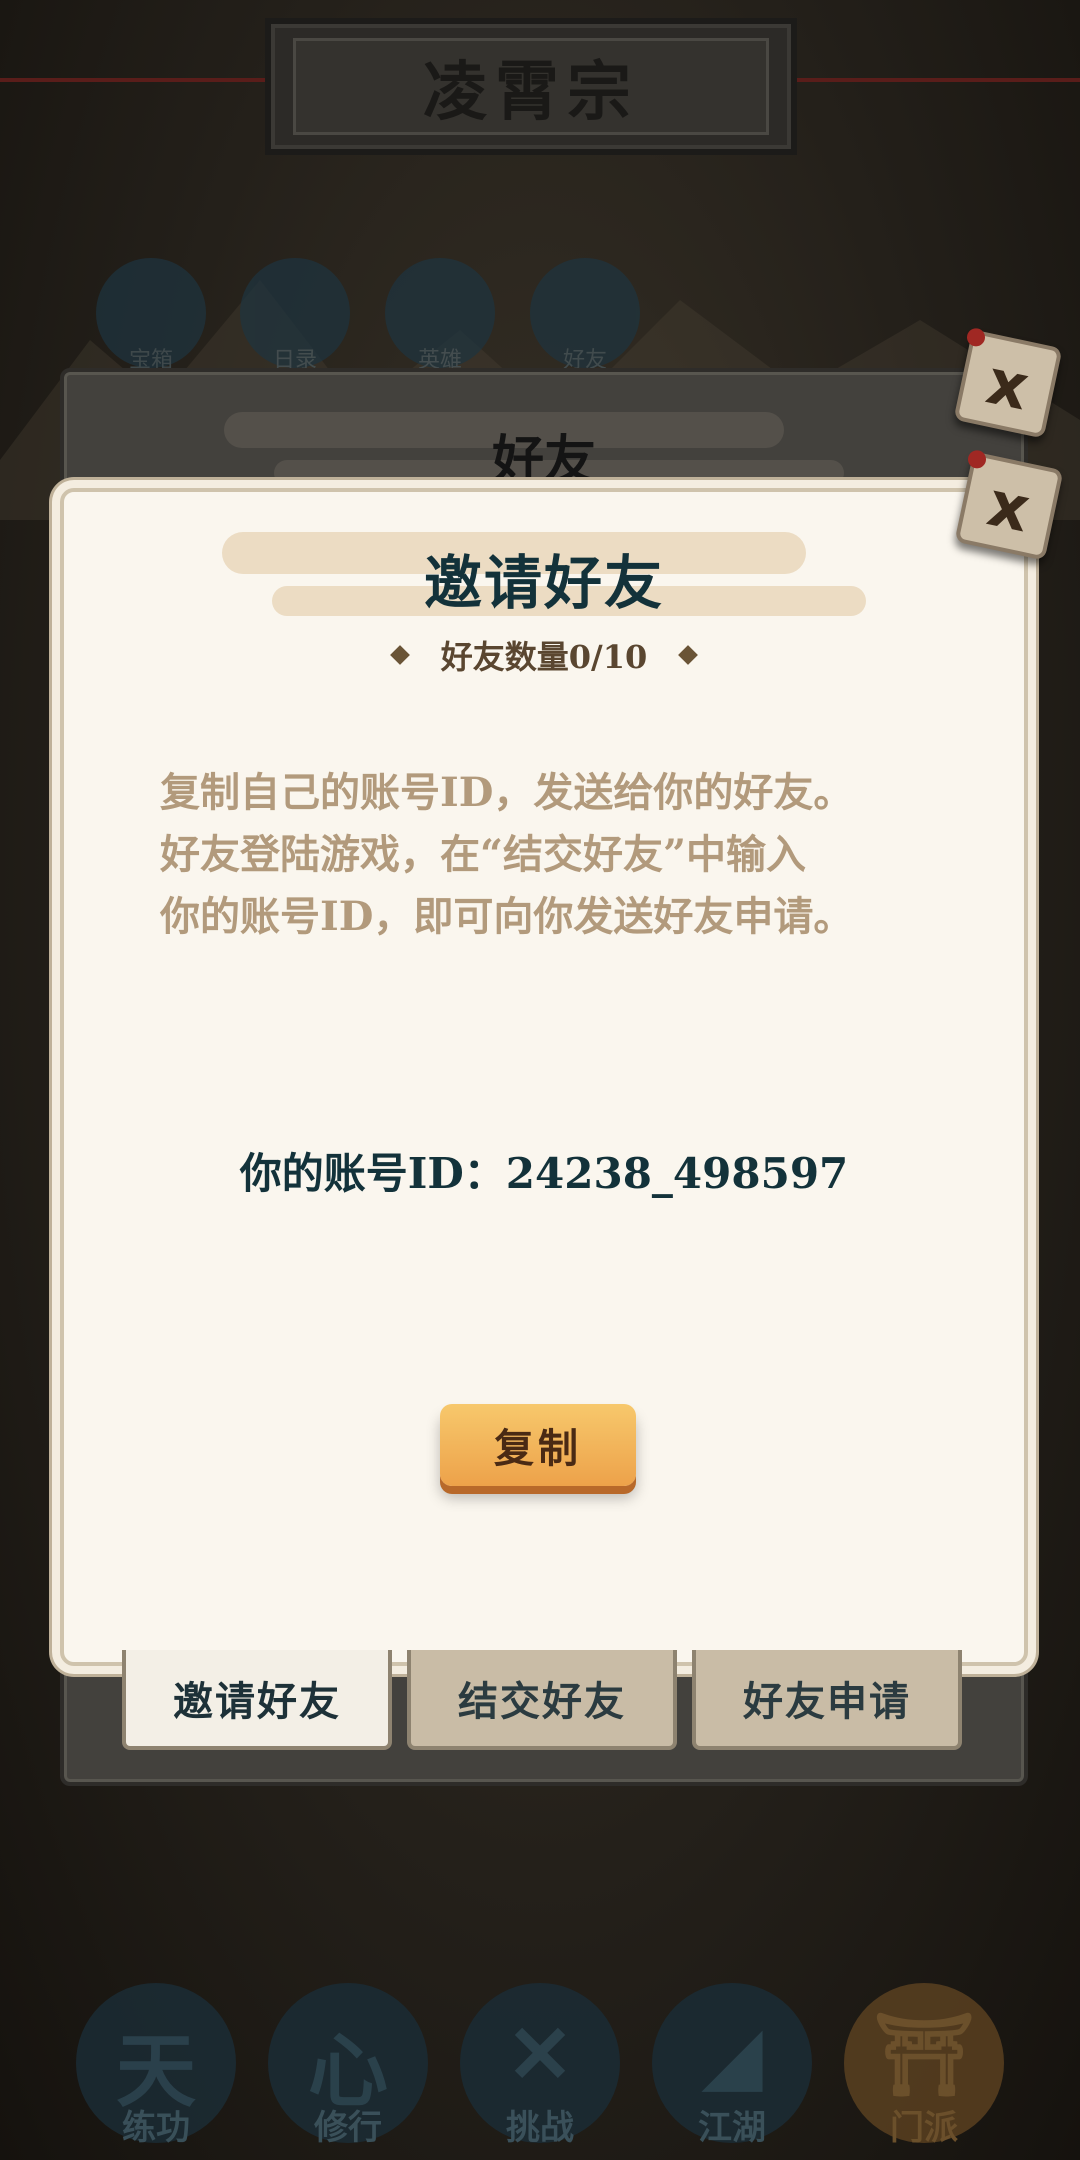  I want to click on tab-friend-requests: 好友申请, so click(827, 1700).